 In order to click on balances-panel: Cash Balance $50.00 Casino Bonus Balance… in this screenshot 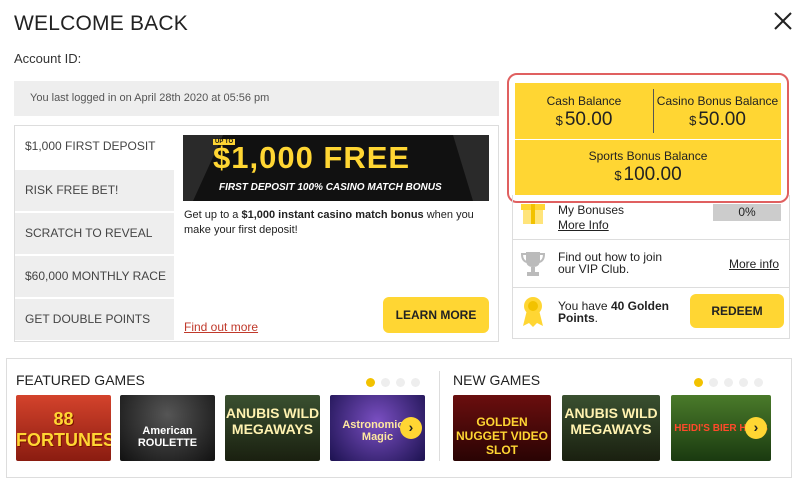, I will do `click(648, 138)`.